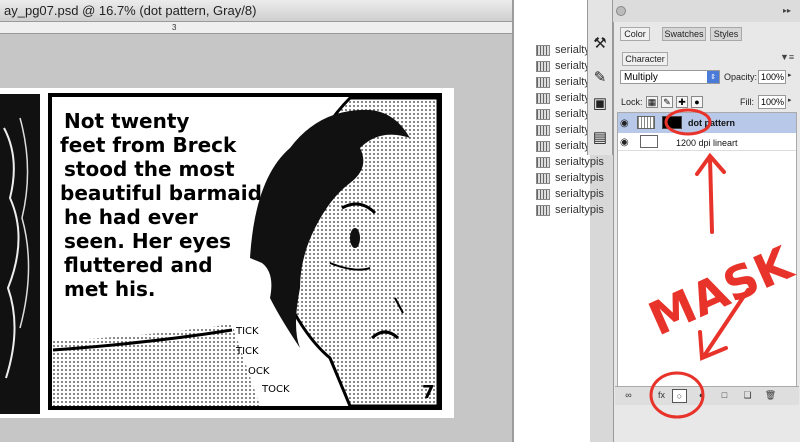 The image size is (800, 442). Describe the element at coordinates (787, 57) in the screenshot. I see `panel-menu-icon: ▼≡` at that location.